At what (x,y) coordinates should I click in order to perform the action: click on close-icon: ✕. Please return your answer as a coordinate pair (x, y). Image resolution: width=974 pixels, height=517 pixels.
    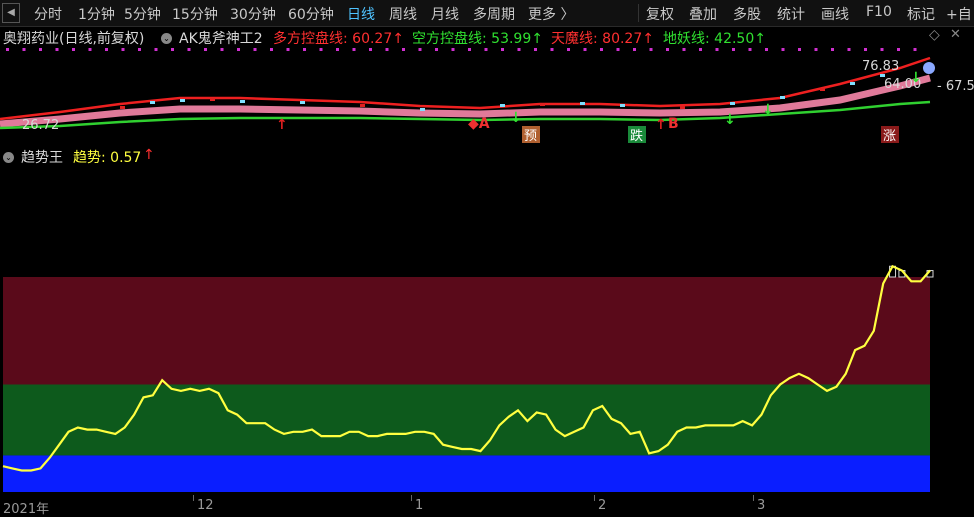
    Looking at the image, I should click on (955, 34).